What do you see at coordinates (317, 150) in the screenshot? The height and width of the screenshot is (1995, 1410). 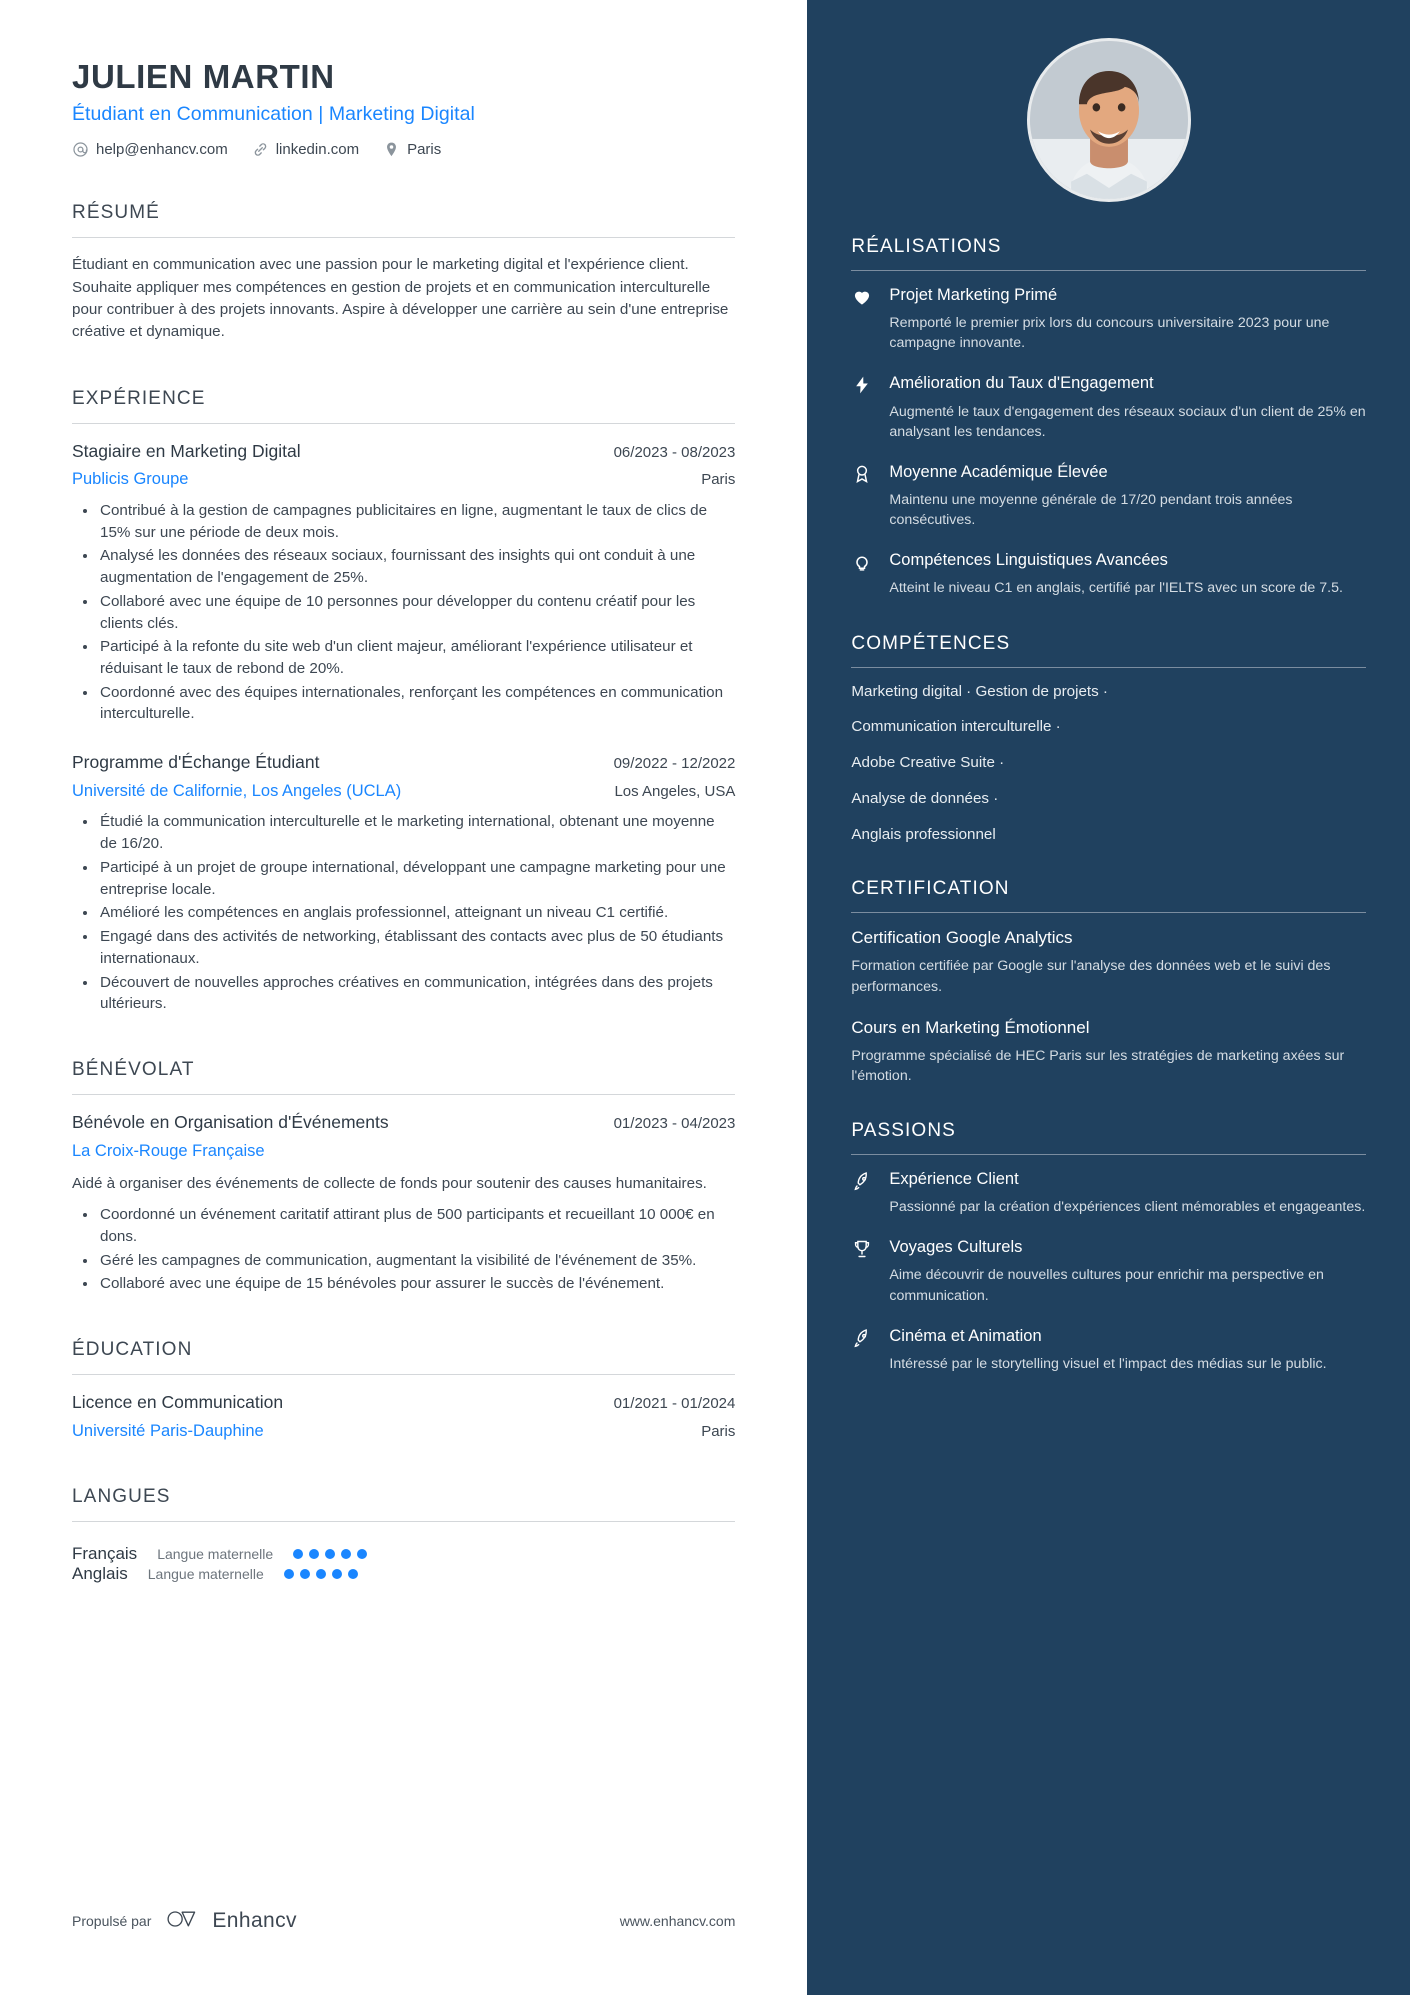 I see `contact-linkedin-text: linkedin.com` at bounding box center [317, 150].